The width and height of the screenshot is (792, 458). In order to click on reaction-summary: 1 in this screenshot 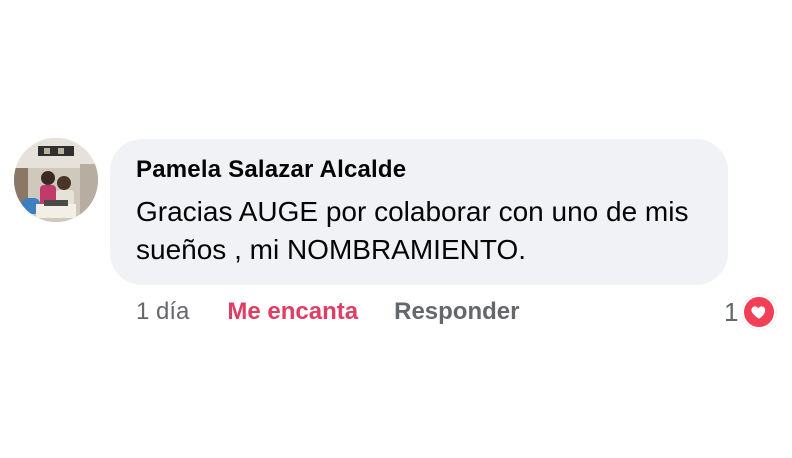, I will do `click(750, 312)`.